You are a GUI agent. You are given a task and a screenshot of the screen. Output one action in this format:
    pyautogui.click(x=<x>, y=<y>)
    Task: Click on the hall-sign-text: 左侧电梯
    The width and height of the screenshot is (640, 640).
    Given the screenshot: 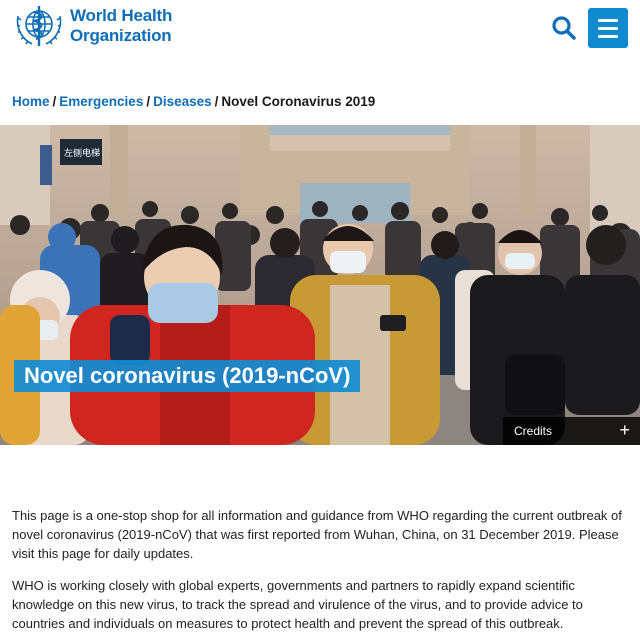 What is the action you would take?
    pyautogui.click(x=82, y=153)
    